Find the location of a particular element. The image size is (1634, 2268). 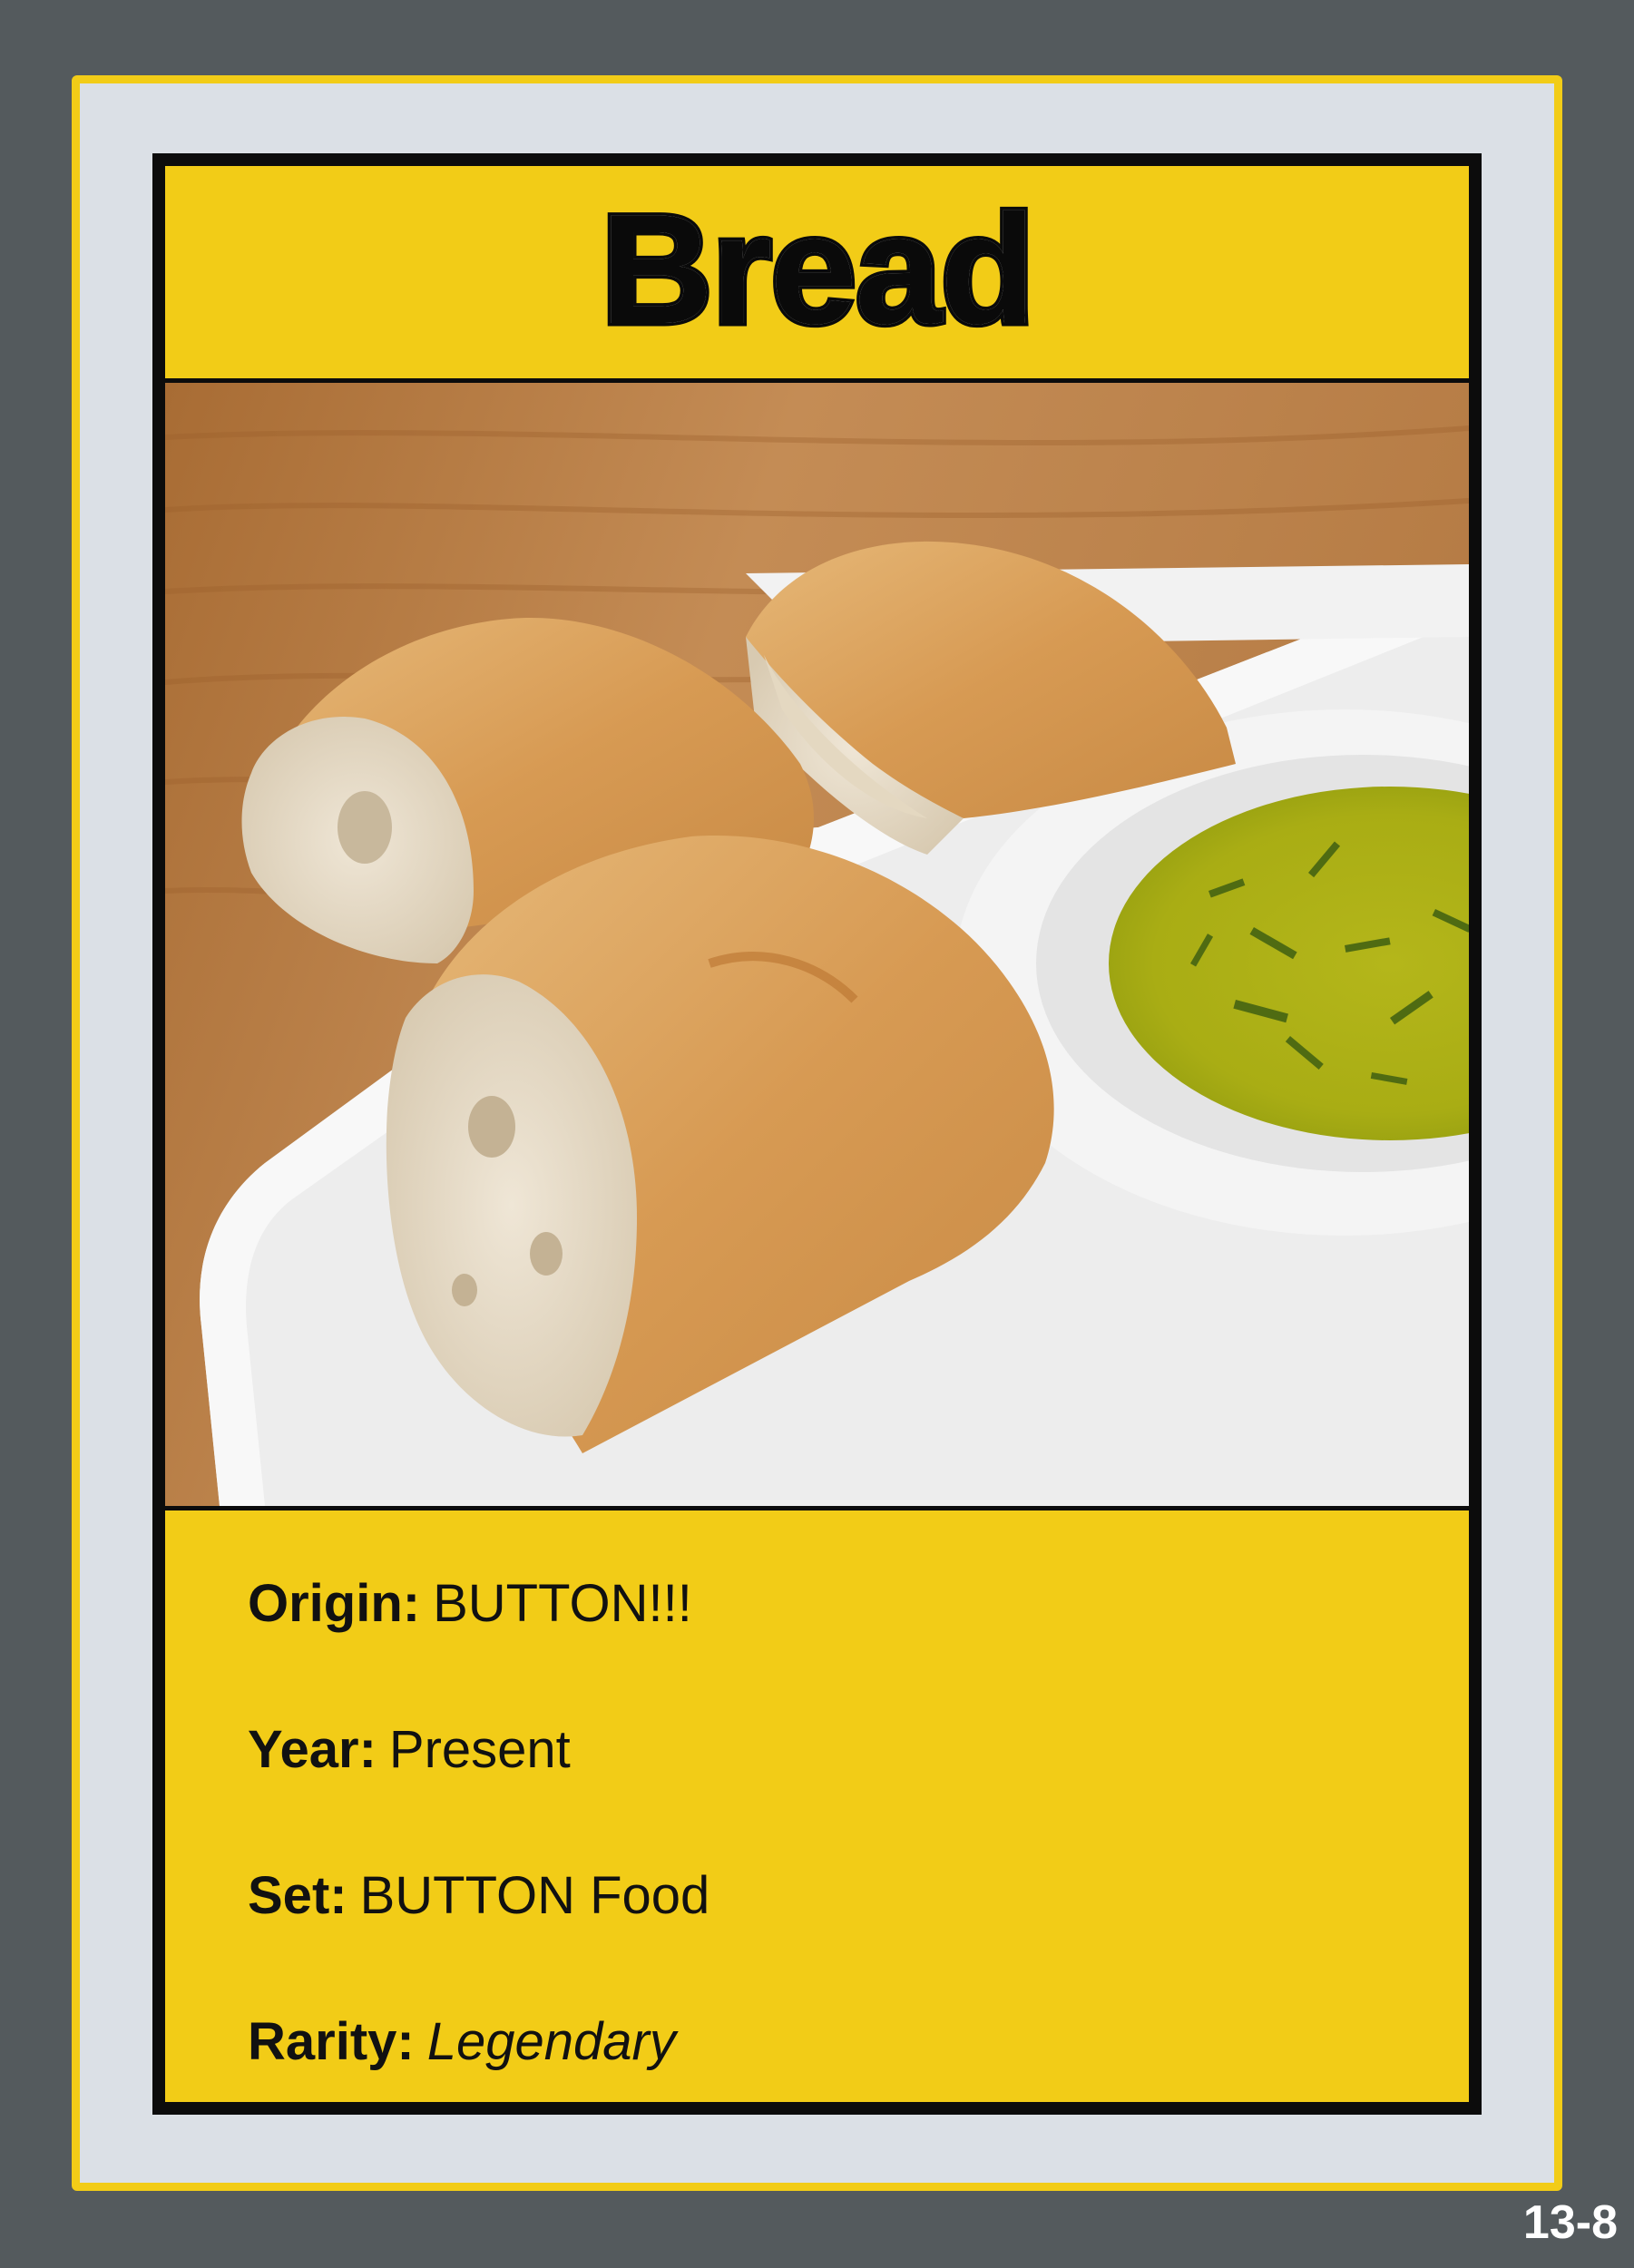

card-number: 13-8 is located at coordinates (1570, 2223).